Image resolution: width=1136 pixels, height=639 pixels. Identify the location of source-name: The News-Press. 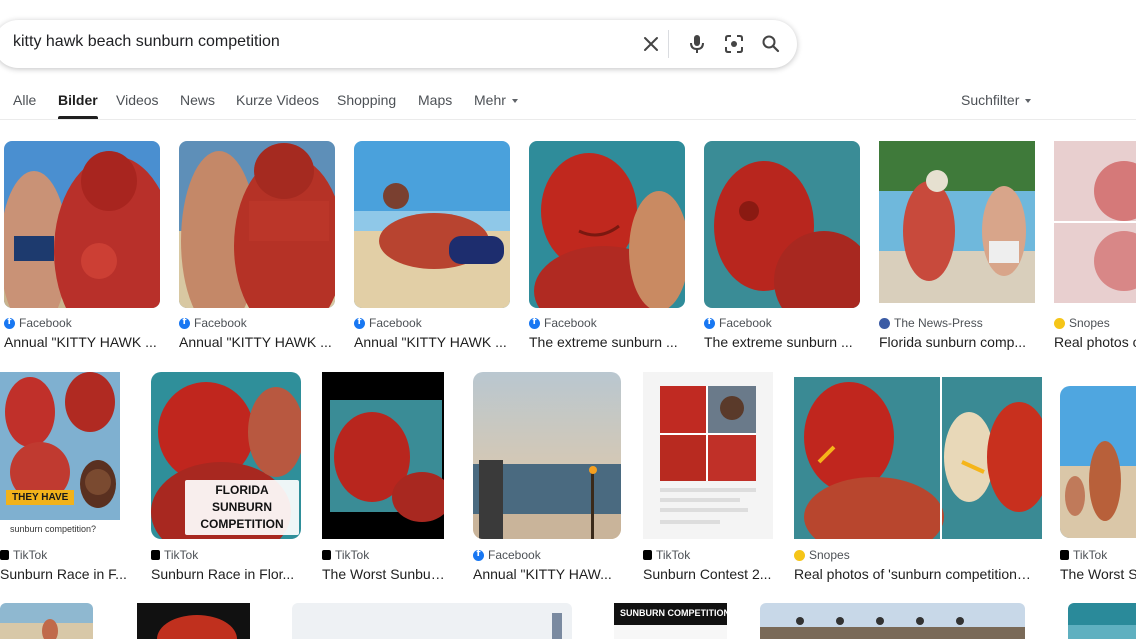
(938, 323).